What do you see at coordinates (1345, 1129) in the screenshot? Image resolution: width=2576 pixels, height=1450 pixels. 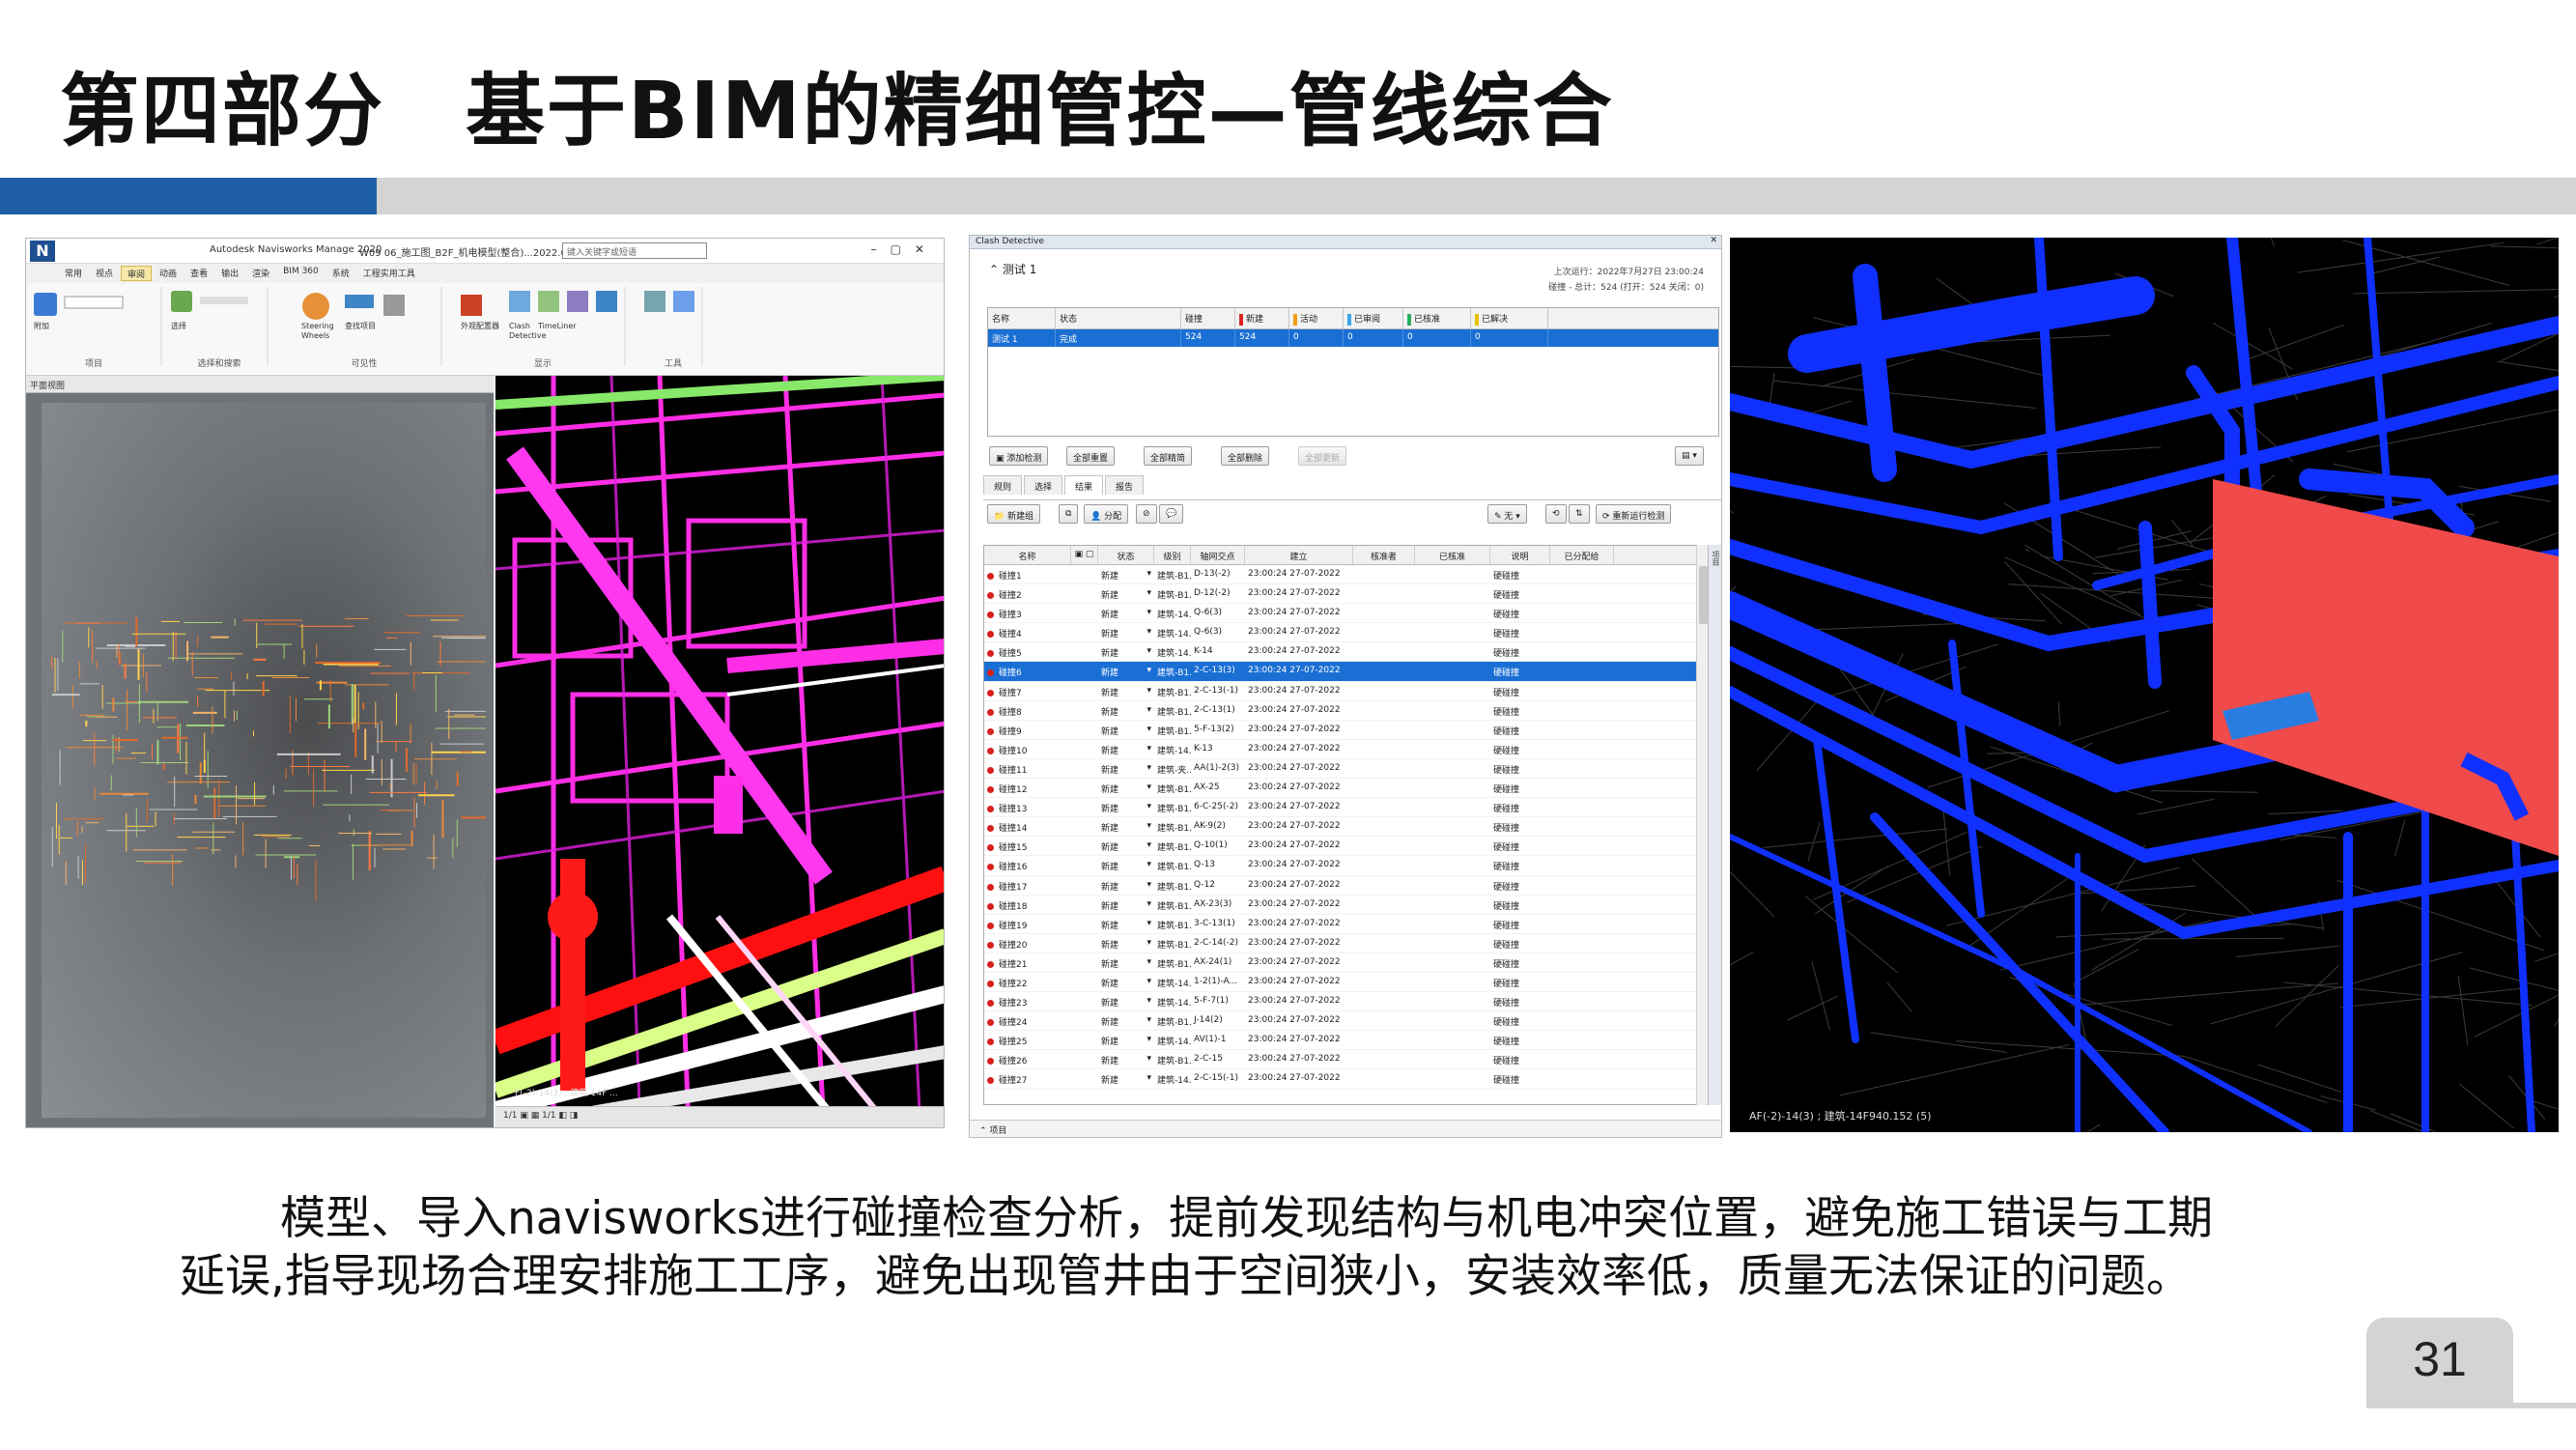 I see `items-footer: ⌃ 项目` at bounding box center [1345, 1129].